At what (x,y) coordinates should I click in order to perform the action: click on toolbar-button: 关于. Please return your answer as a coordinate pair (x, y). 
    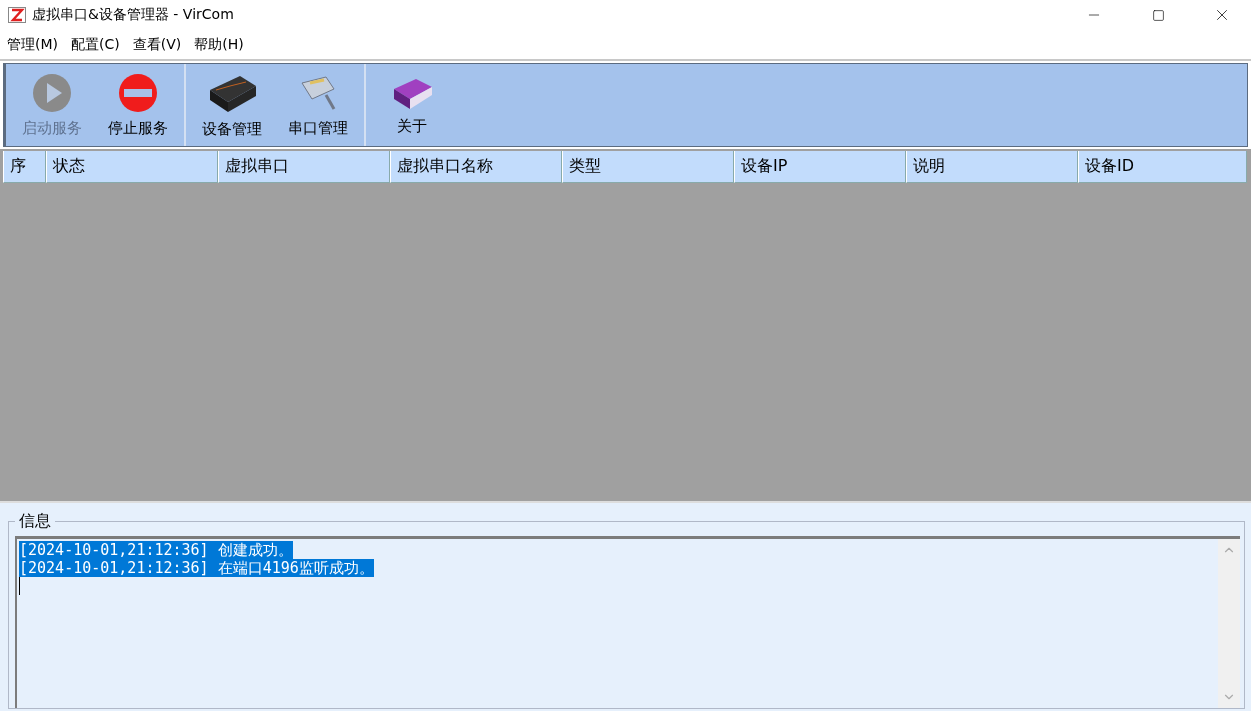
    Looking at the image, I should click on (412, 105).